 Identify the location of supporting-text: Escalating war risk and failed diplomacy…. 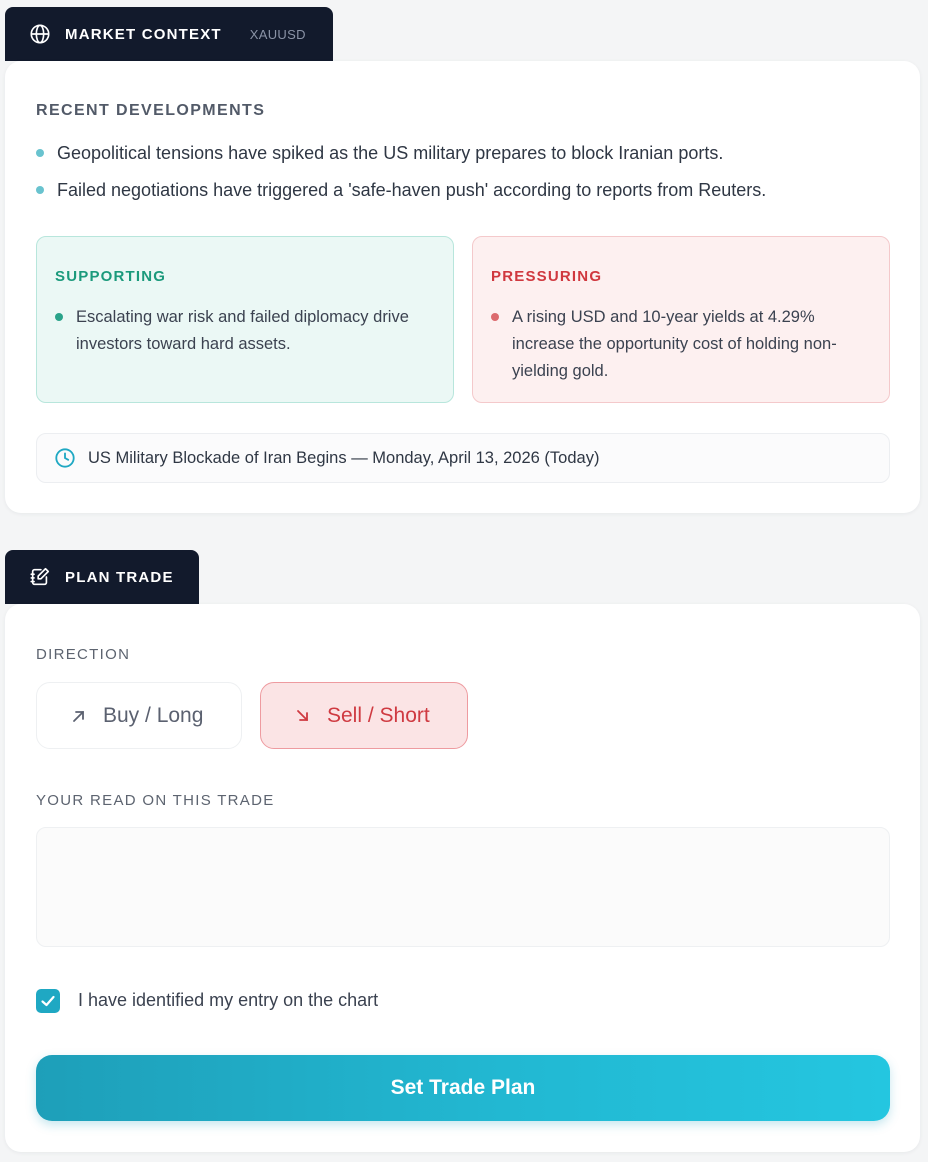
(242, 330).